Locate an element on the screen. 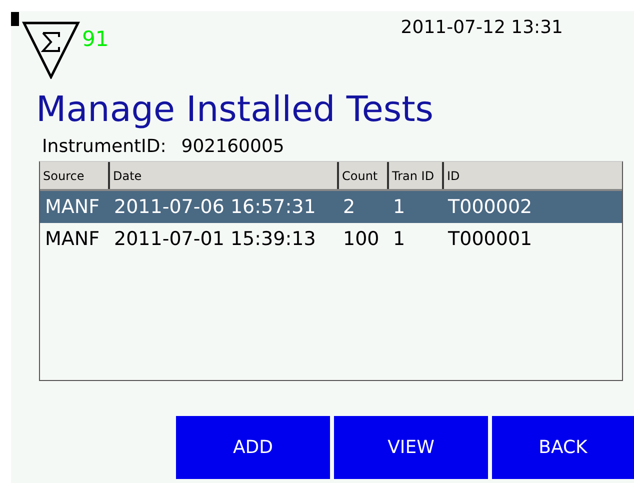 The image size is (634, 483). column-header: Date is located at coordinates (223, 176).